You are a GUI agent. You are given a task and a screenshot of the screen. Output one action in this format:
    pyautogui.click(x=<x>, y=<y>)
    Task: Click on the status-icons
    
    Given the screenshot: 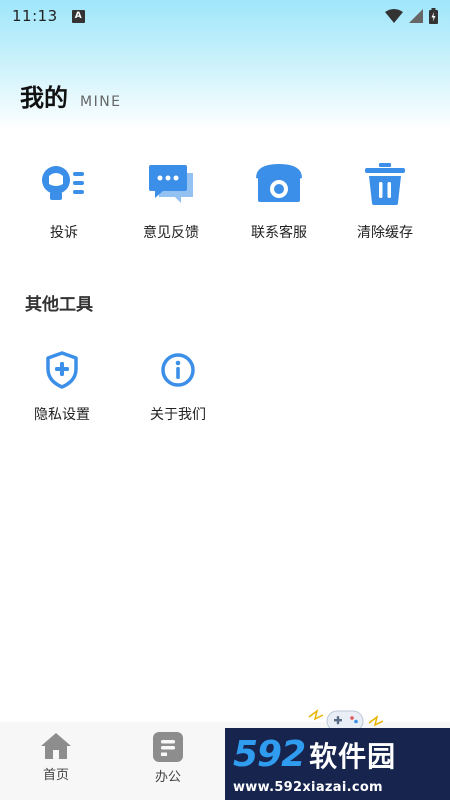 What is the action you would take?
    pyautogui.click(x=411, y=16)
    